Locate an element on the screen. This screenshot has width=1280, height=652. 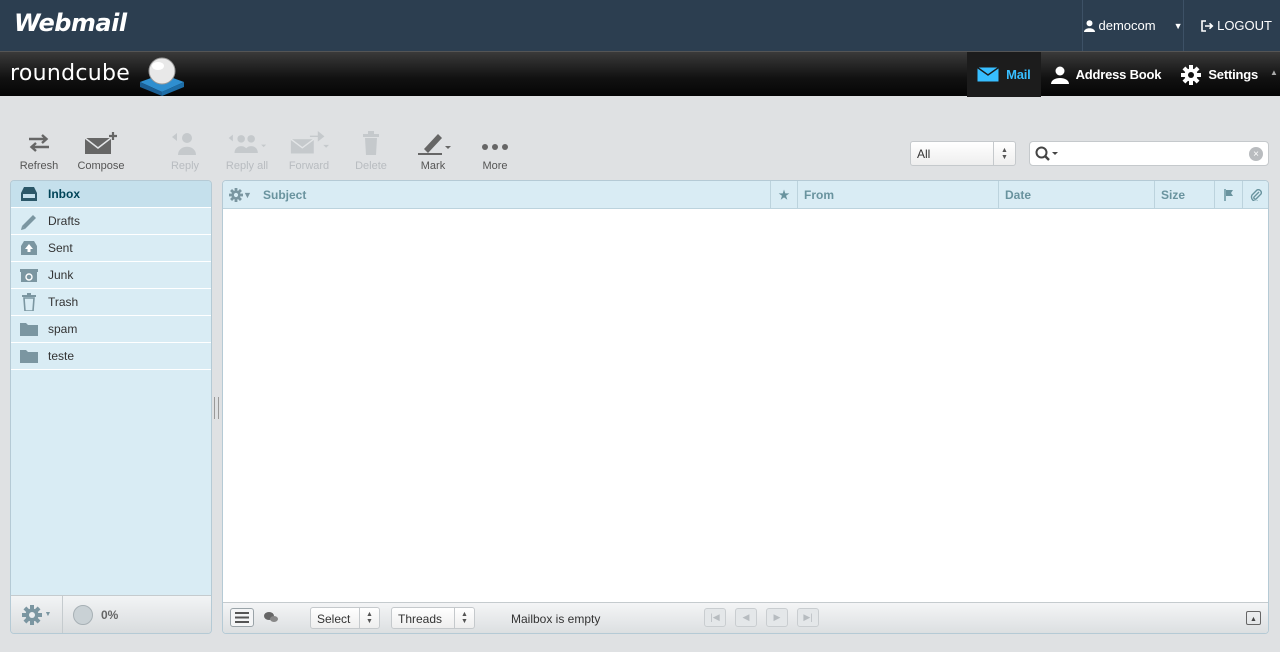
person-icon is located at coordinates (1059, 75).